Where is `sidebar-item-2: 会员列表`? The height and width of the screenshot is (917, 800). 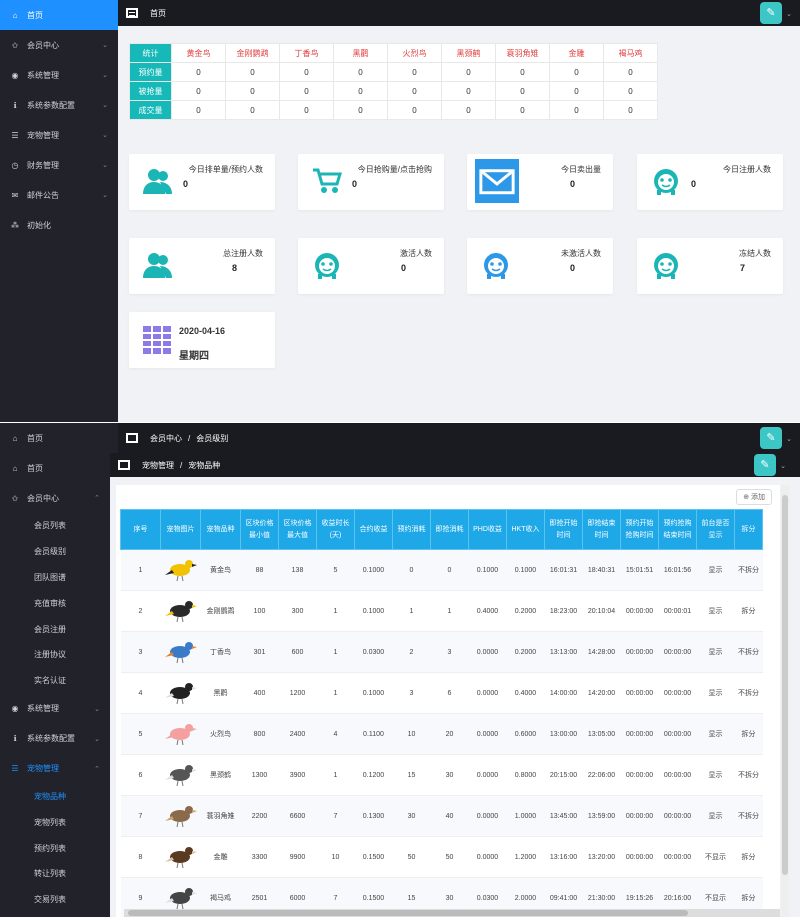
sidebar-item-2: 会员列表 is located at coordinates (55, 526).